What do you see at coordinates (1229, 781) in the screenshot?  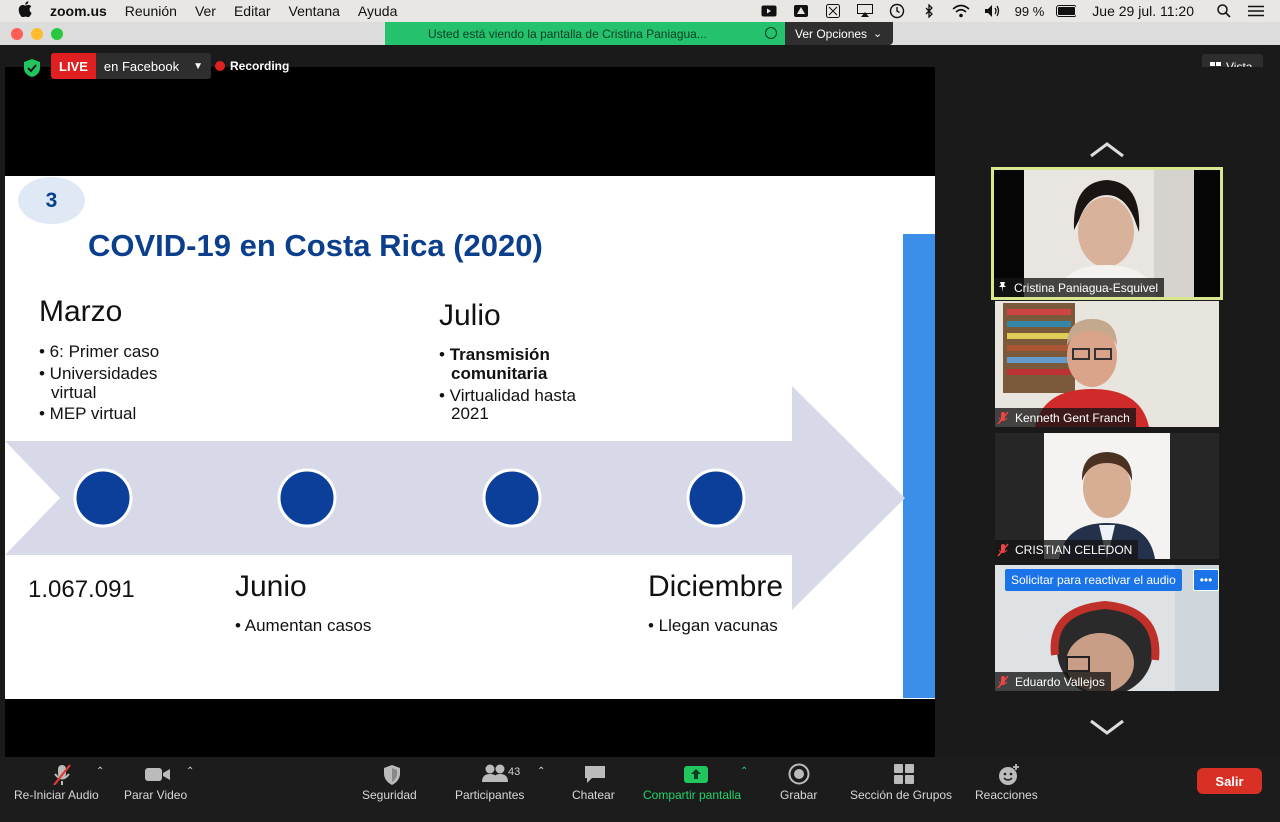 I see `leave-meeting-button: Salir` at bounding box center [1229, 781].